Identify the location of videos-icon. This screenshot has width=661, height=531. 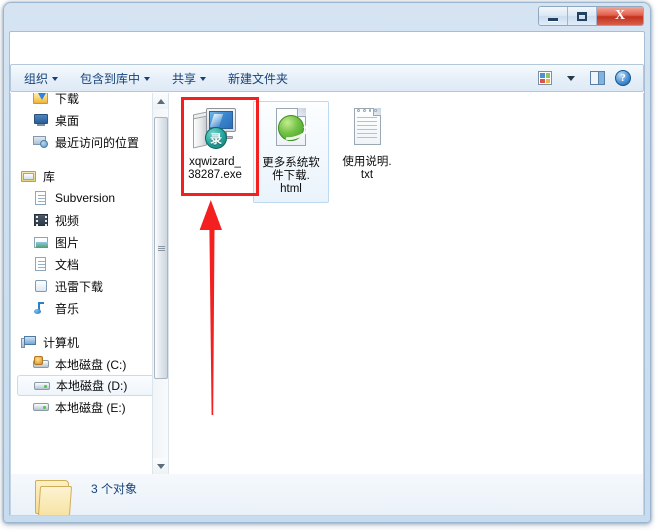
(41, 220).